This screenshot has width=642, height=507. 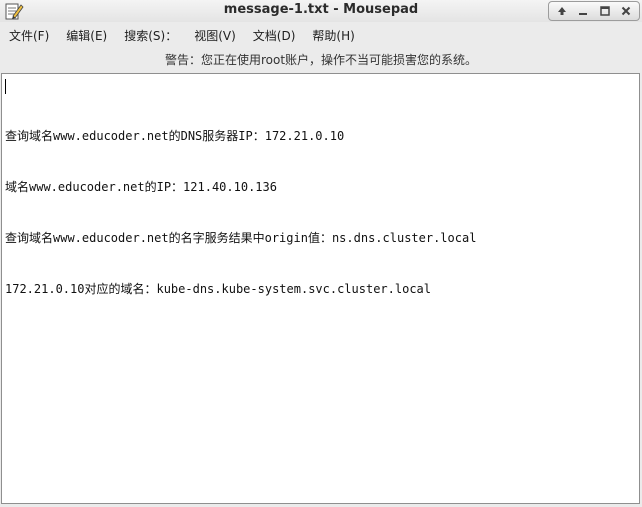 What do you see at coordinates (583, 11) in the screenshot?
I see `minimize-icon` at bounding box center [583, 11].